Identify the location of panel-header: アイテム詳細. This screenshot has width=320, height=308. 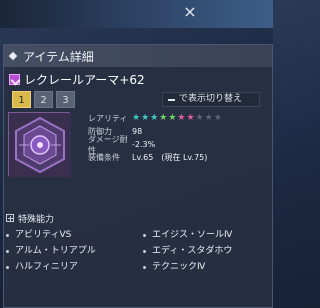
(138, 56).